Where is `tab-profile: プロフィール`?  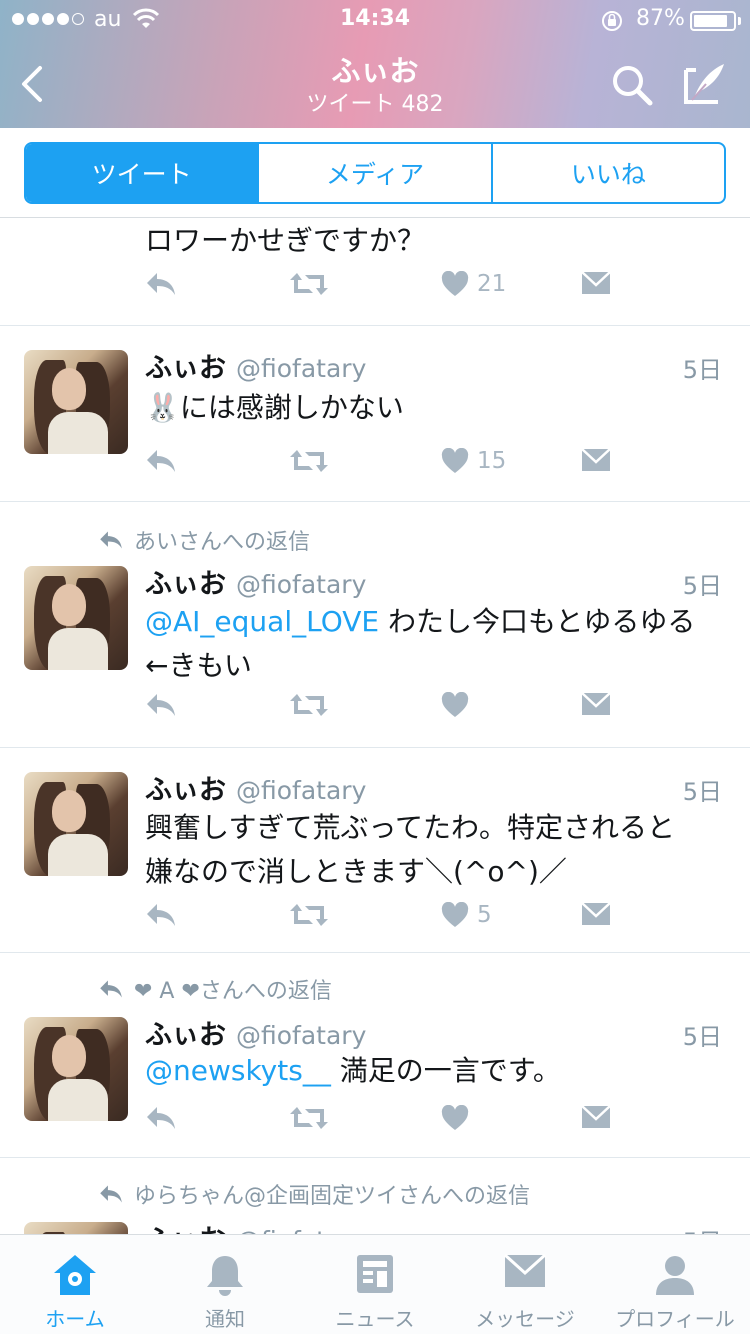 tab-profile: プロフィール is located at coordinates (675, 1284).